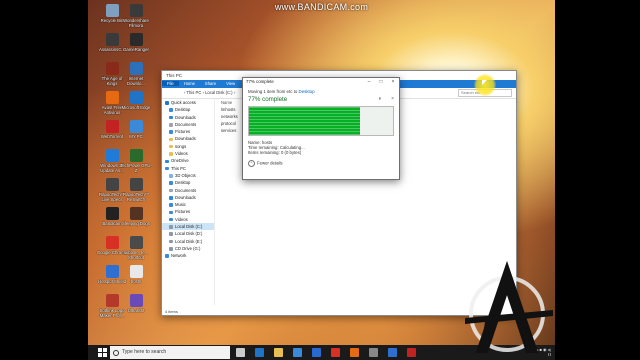  What do you see at coordinates (597, 180) in the screenshot?
I see `letterbox-right` at bounding box center [597, 180].